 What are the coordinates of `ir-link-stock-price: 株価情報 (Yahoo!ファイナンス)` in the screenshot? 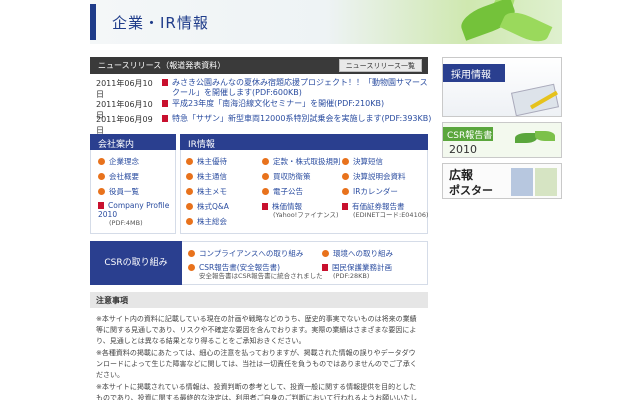 It's located at (300, 211).